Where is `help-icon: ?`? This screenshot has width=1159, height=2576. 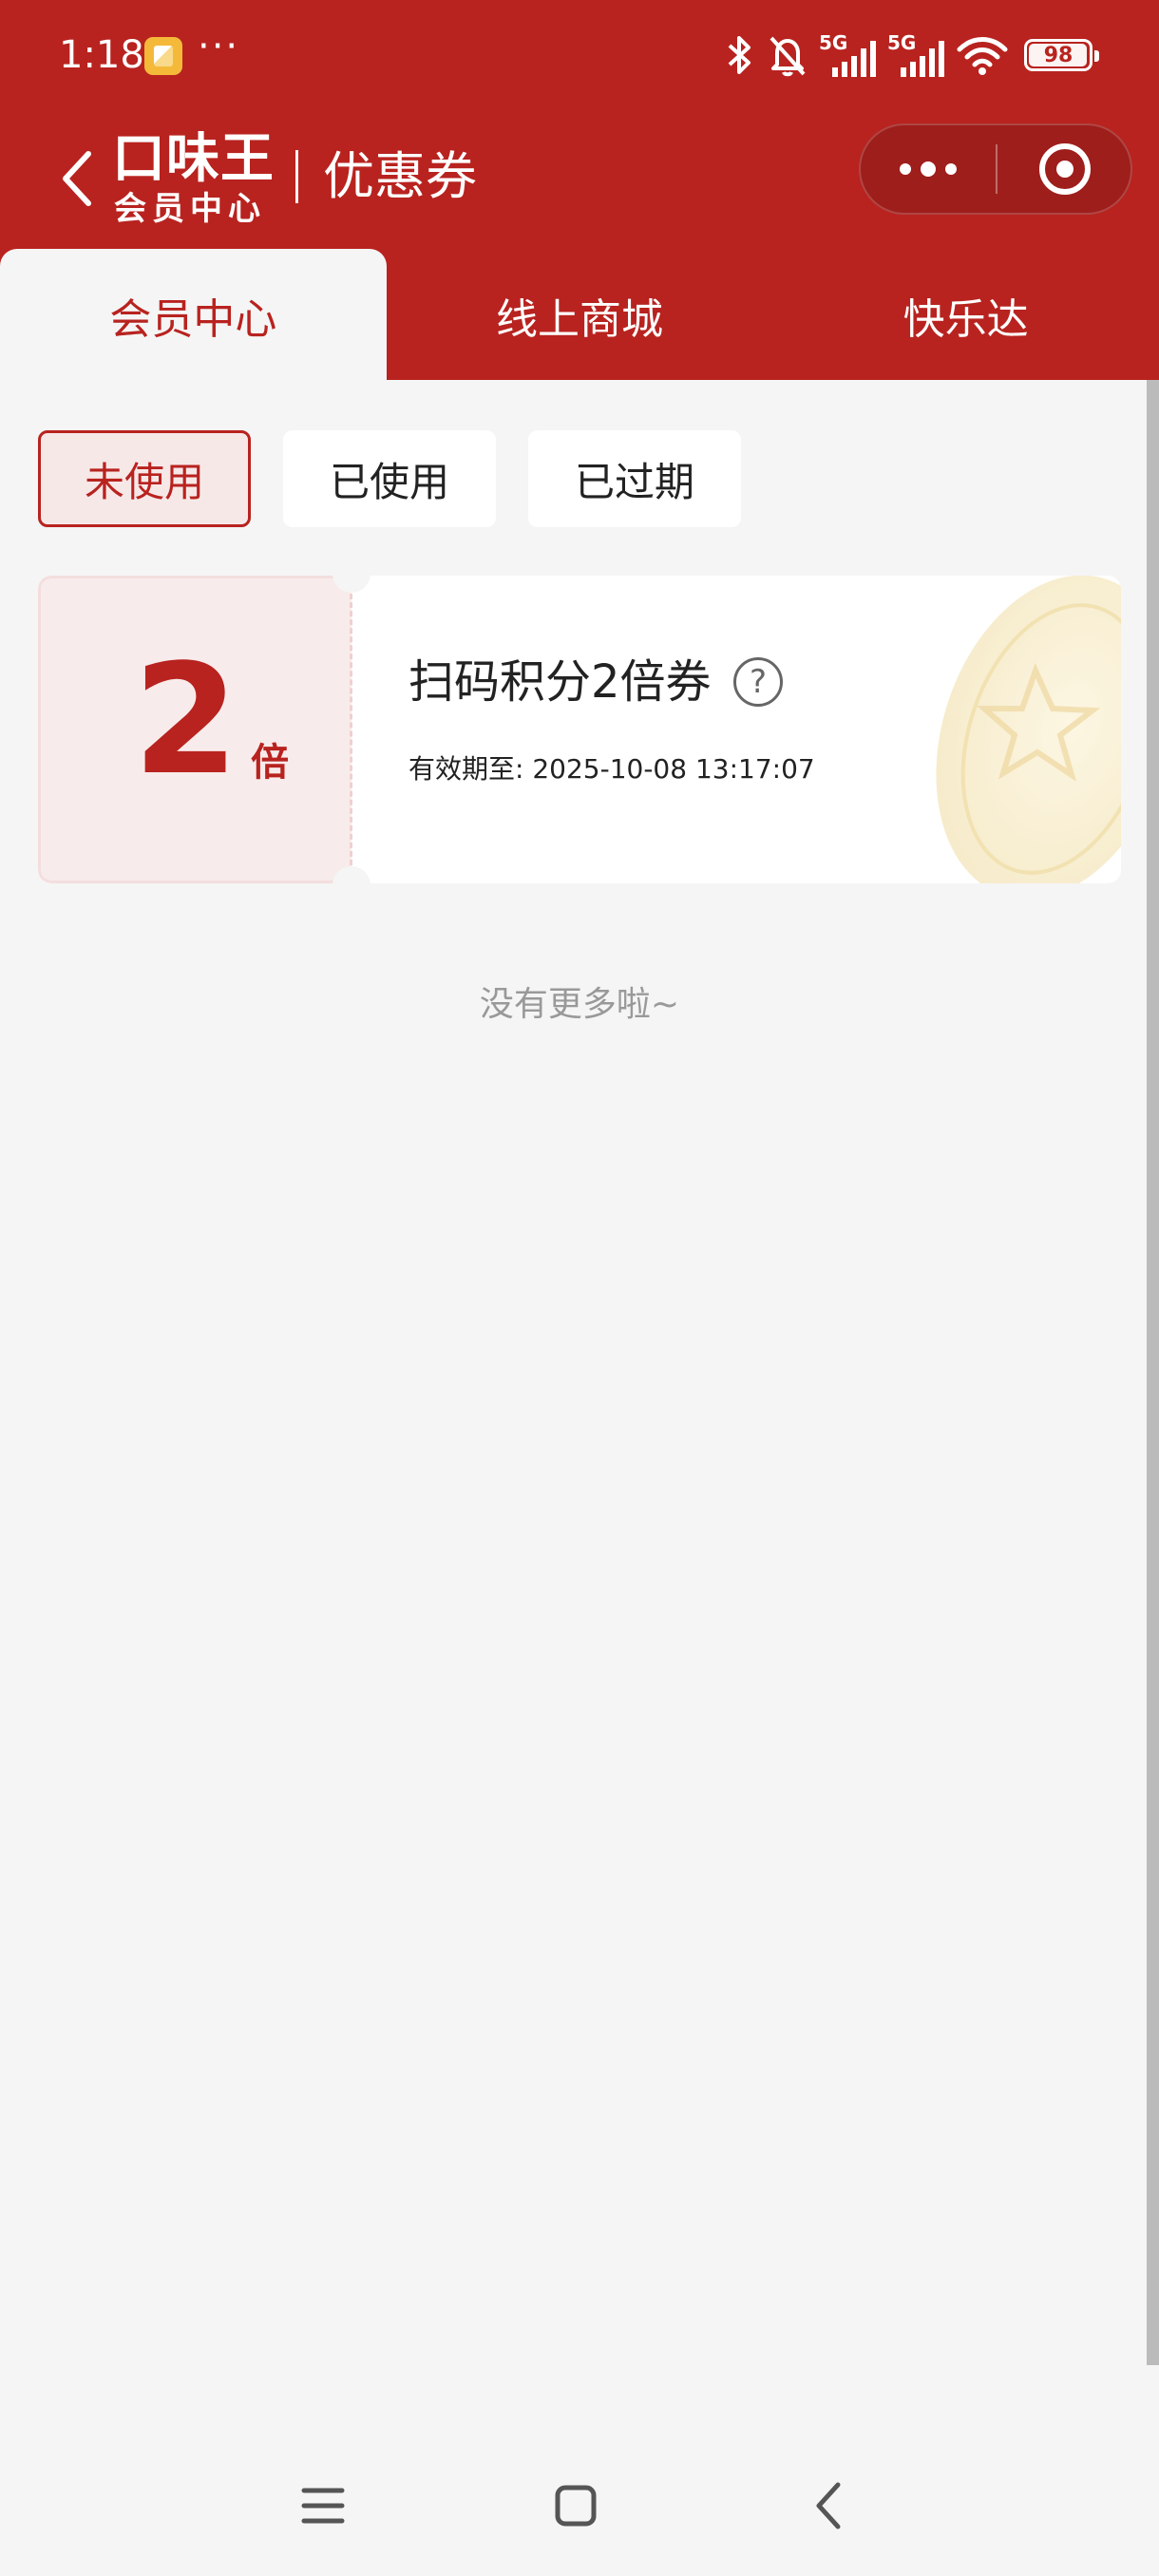 help-icon: ? is located at coordinates (758, 682).